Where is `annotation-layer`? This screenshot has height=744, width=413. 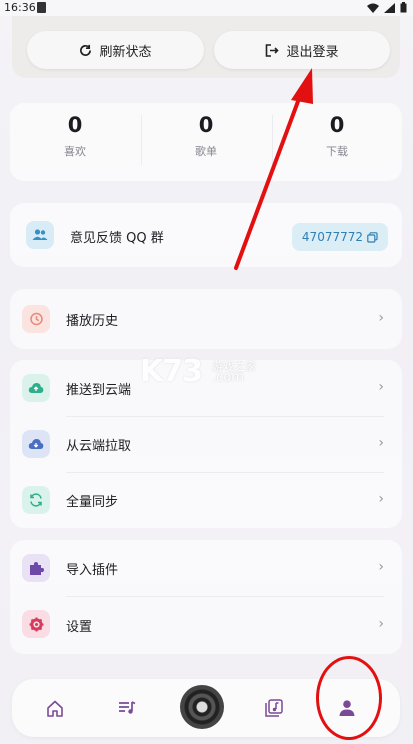 annotation-layer is located at coordinates (273, 169).